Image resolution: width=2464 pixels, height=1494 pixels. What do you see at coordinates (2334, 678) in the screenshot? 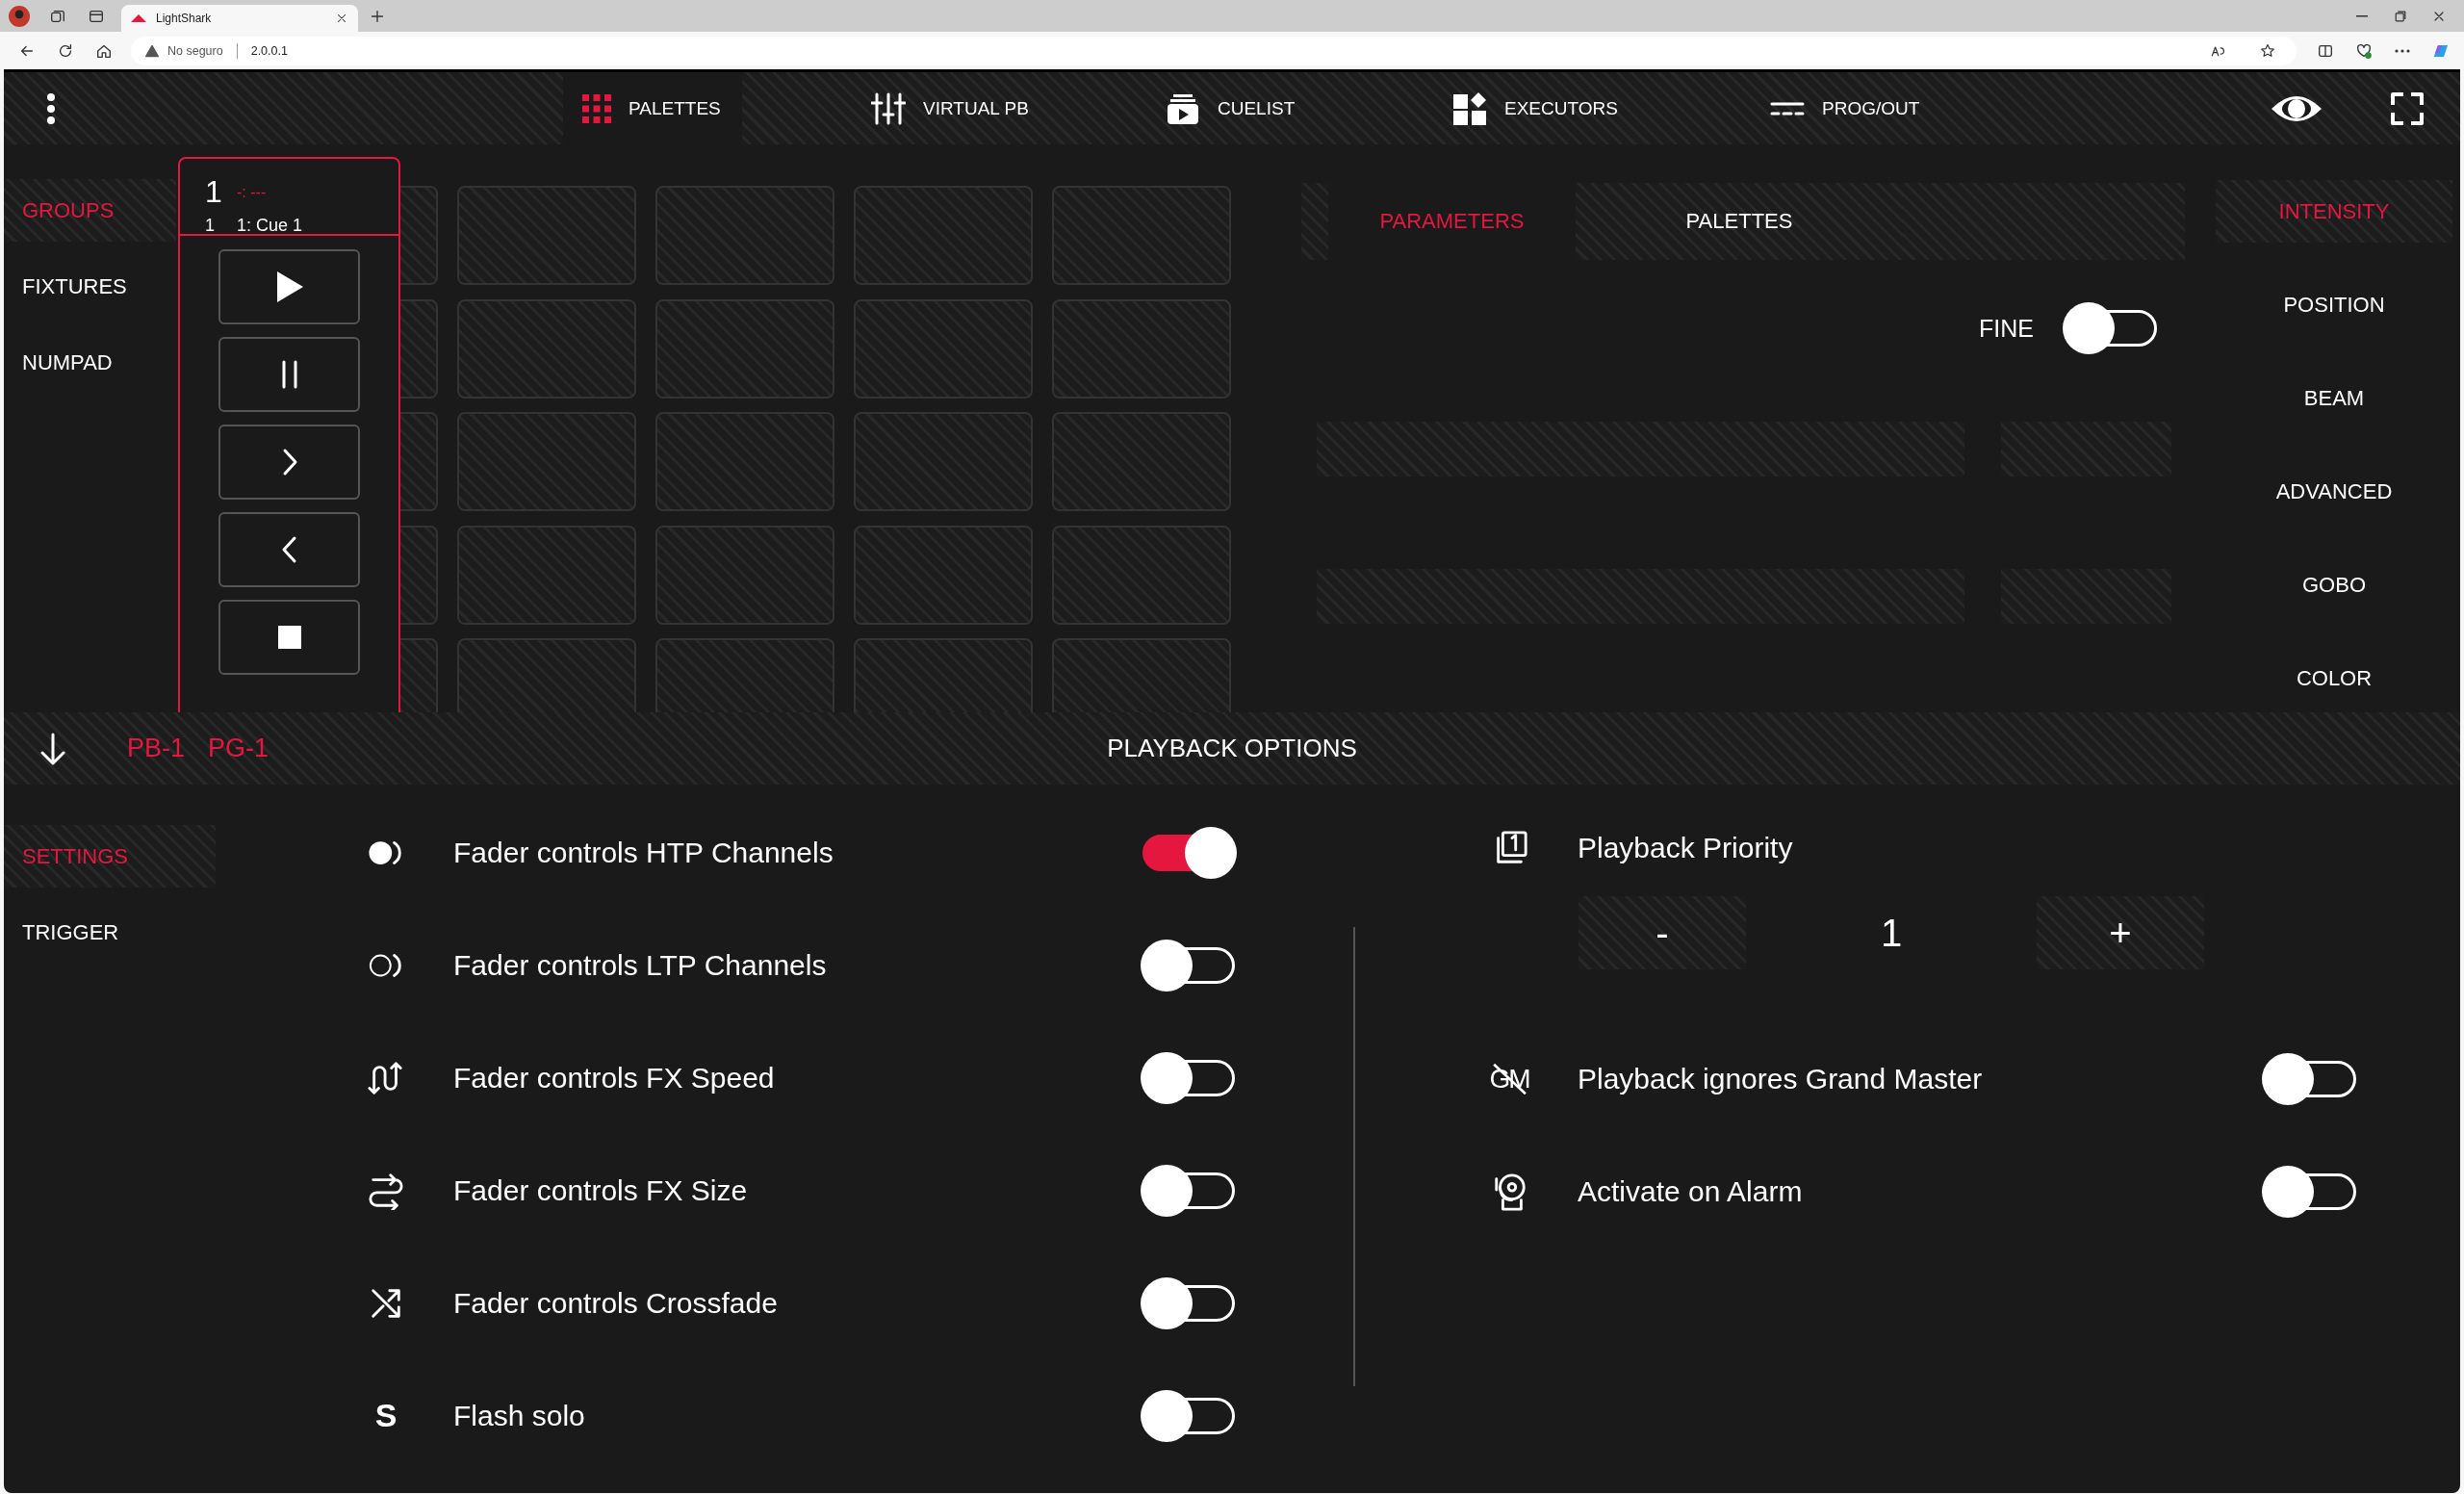
I see `category-item: COLOR` at bounding box center [2334, 678].